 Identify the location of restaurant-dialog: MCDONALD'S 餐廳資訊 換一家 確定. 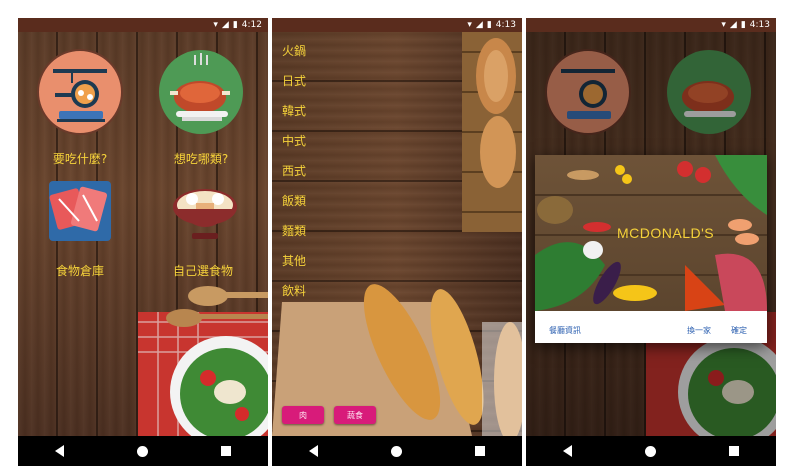
(651, 249).